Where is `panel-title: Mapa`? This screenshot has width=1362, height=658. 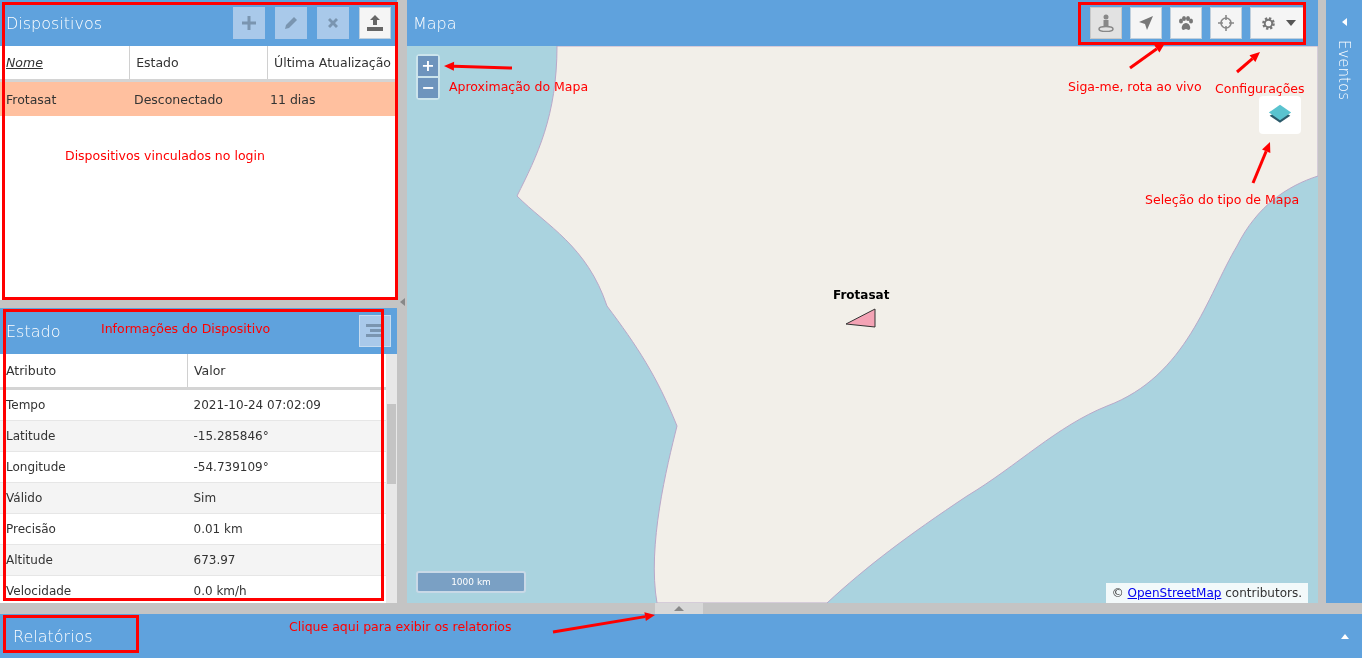
panel-title: Mapa is located at coordinates (435, 23).